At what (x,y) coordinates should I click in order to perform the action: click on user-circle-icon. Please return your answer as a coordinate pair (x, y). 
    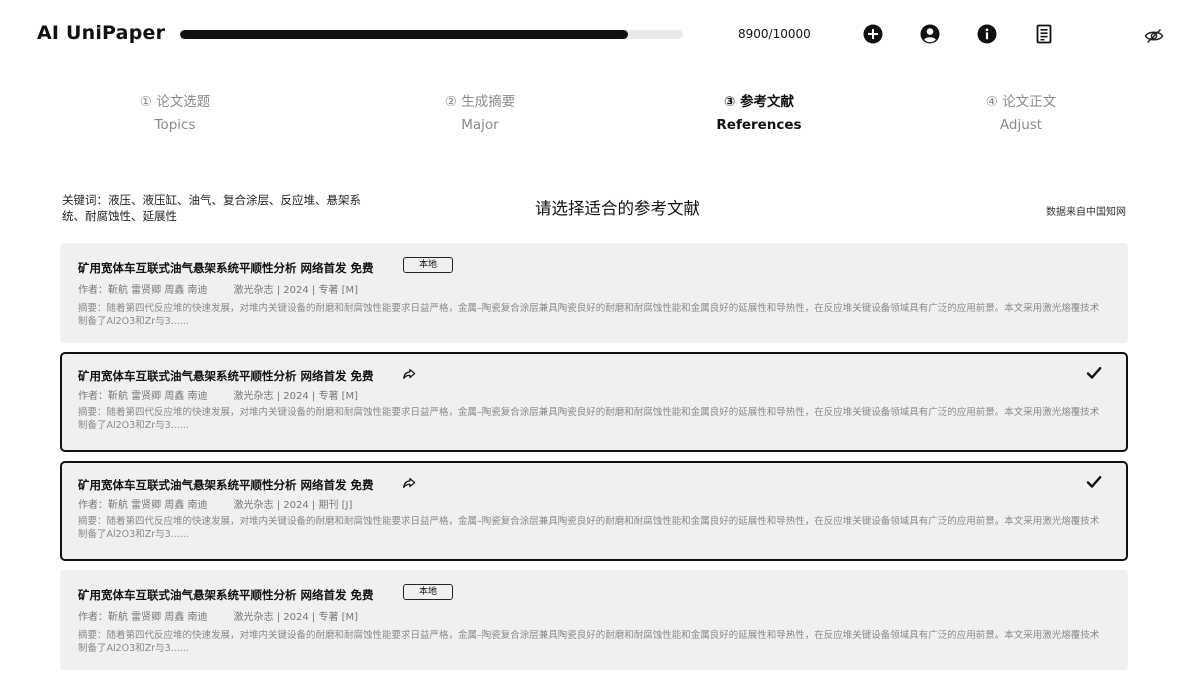
    Looking at the image, I should click on (930, 34).